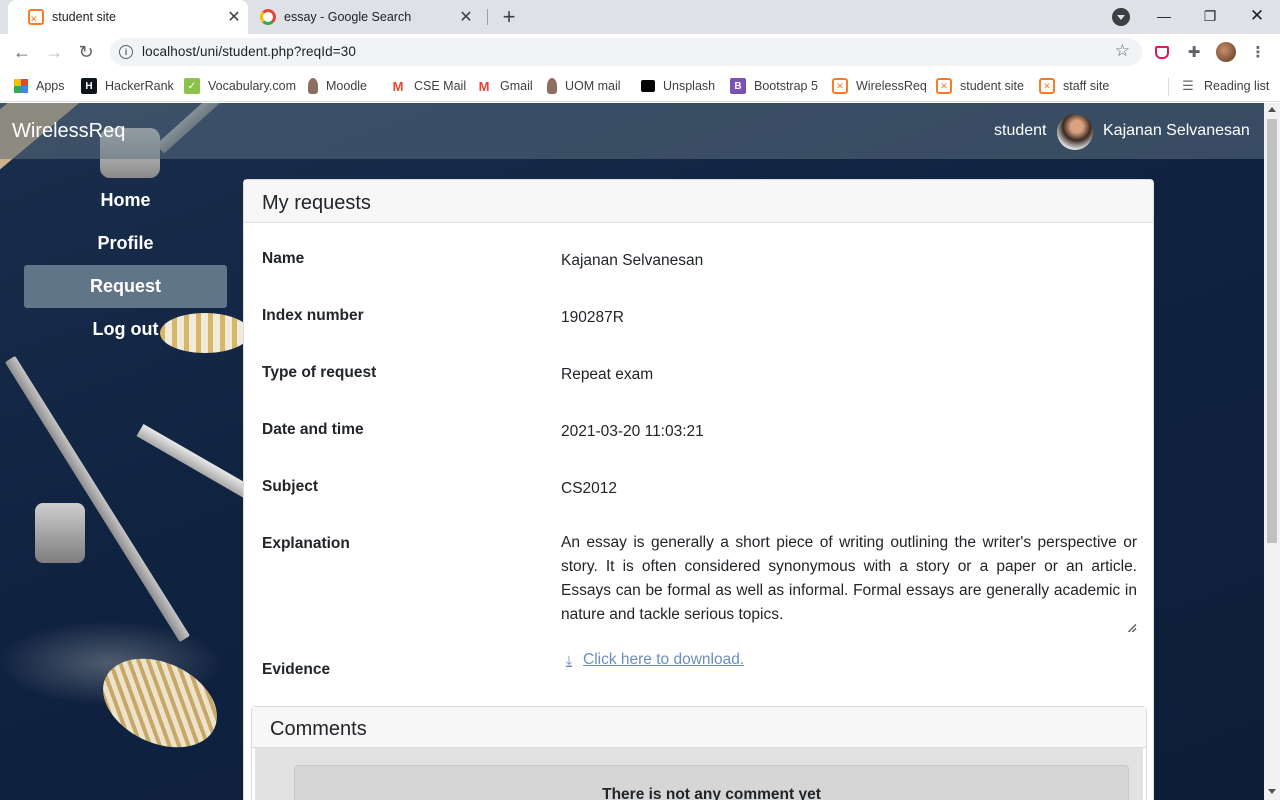 The height and width of the screenshot is (800, 1280). Describe the element at coordinates (240, 86) in the screenshot. I see `bookmark-vocabulary: ✓ Vocabulary.com` at that location.